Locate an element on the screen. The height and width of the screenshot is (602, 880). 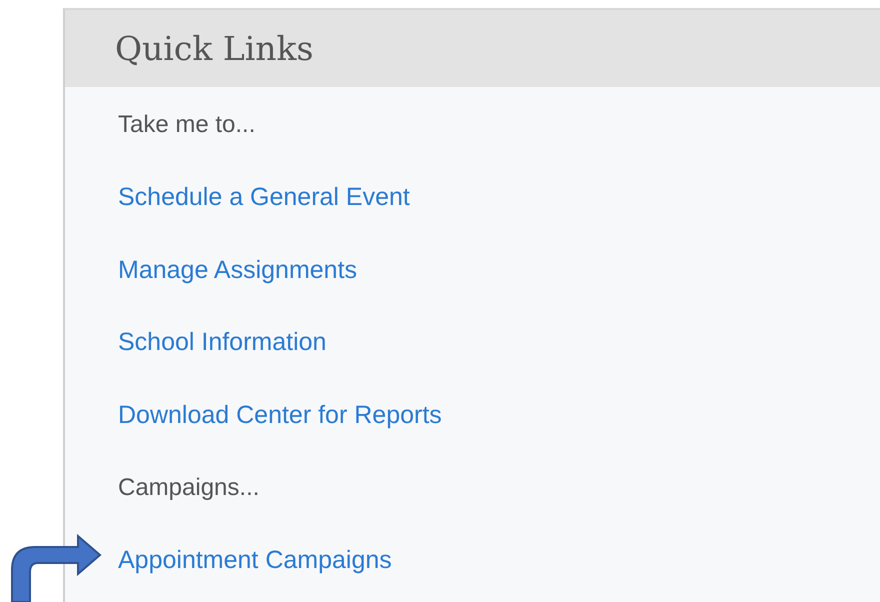
panel-title: Quick Links is located at coordinates (214, 48).